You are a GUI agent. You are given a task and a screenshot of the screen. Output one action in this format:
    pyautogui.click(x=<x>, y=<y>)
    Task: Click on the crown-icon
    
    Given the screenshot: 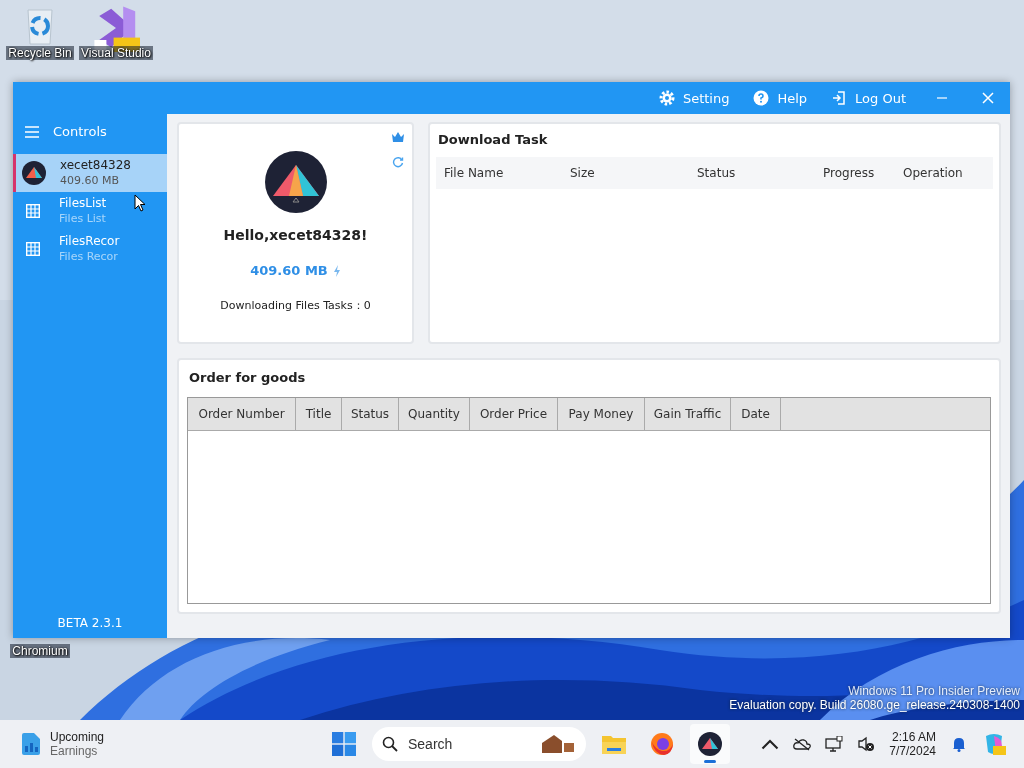 What is the action you would take?
    pyautogui.click(x=398, y=137)
    